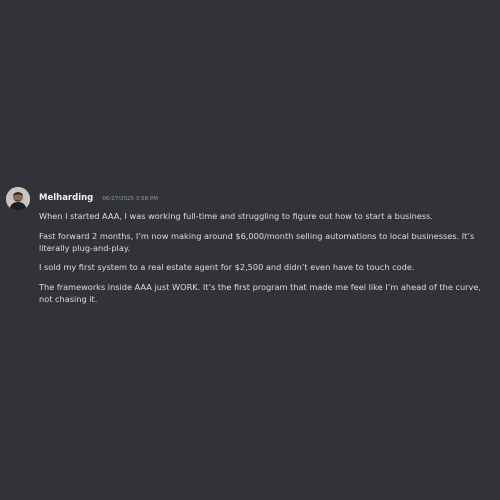  I want to click on timestamp: 06/27/2025 3:58 PM, so click(130, 199).